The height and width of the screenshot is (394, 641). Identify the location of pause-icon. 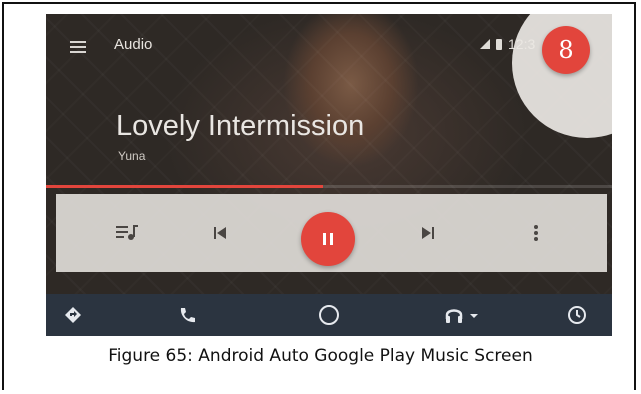
(328, 239).